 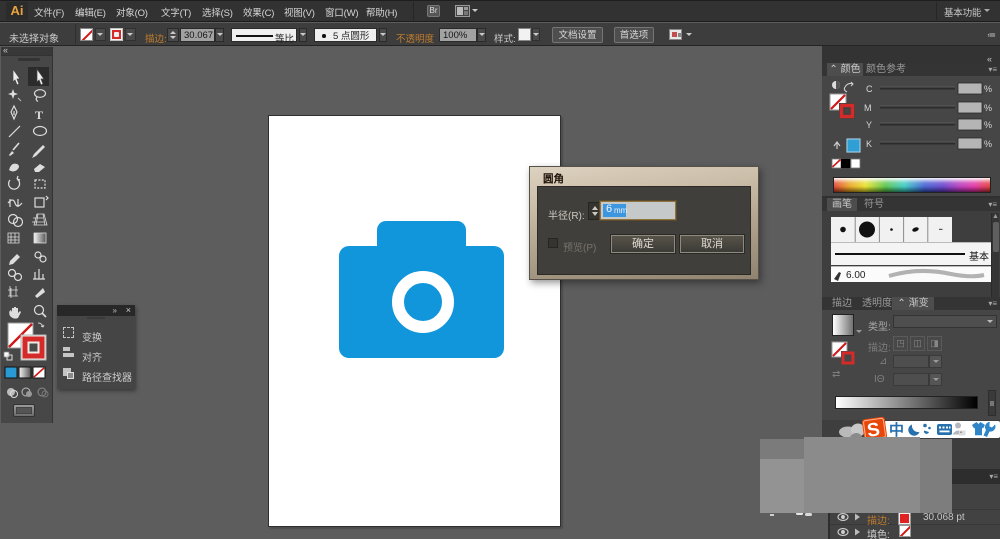 What do you see at coordinates (869, 89) in the screenshot?
I see `svg-text: C` at bounding box center [869, 89].